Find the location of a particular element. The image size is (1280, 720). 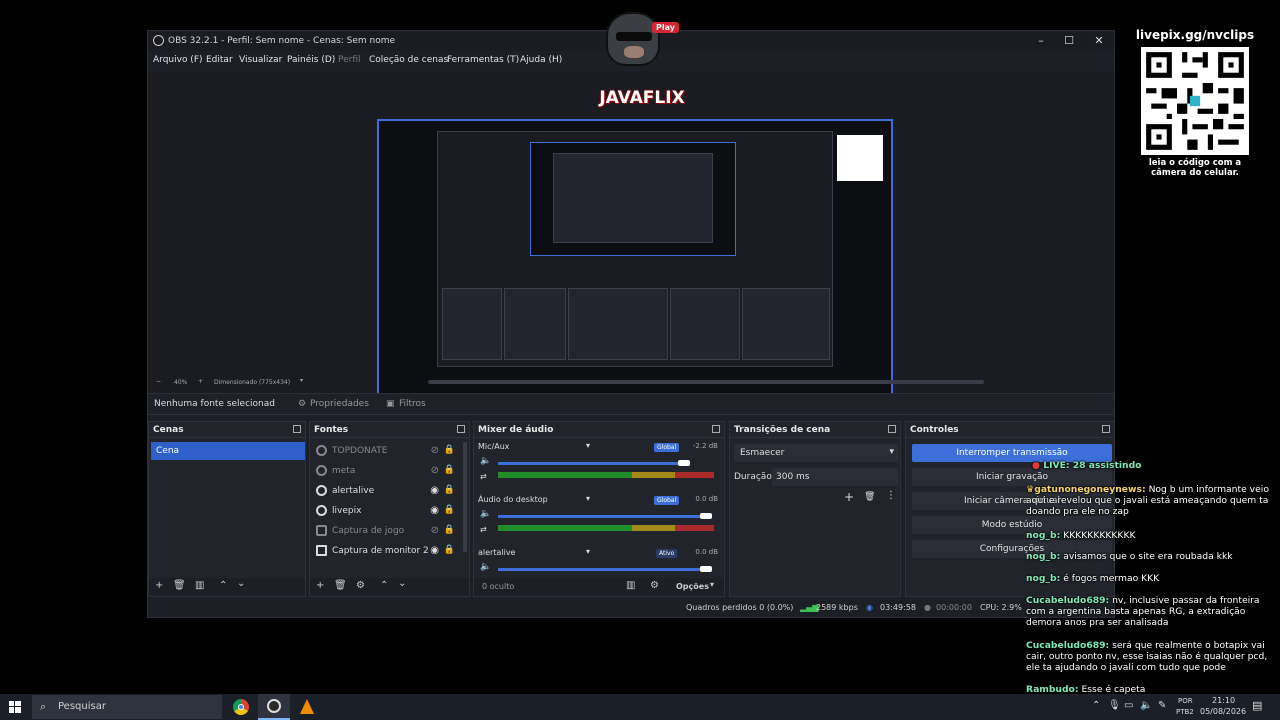

scene-item: Cena is located at coordinates (228, 451).